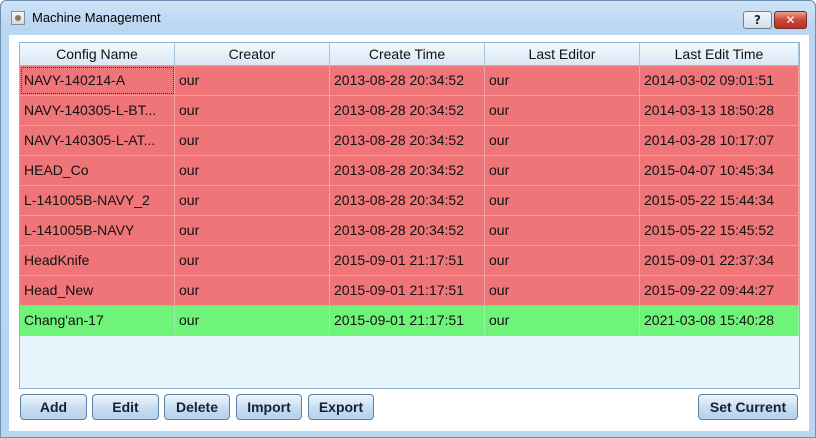 This screenshot has height=438, width=816. Describe the element at coordinates (757, 20) in the screenshot. I see `help-button: ?` at that location.